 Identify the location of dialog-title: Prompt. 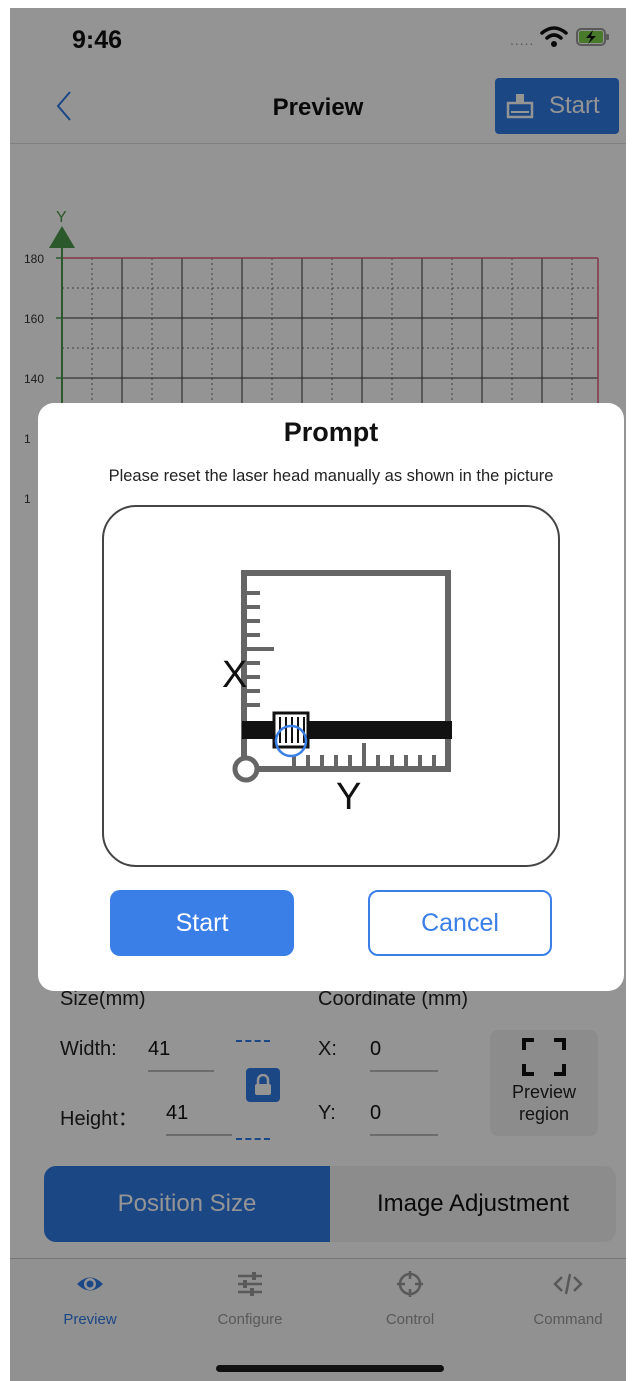
(331, 432).